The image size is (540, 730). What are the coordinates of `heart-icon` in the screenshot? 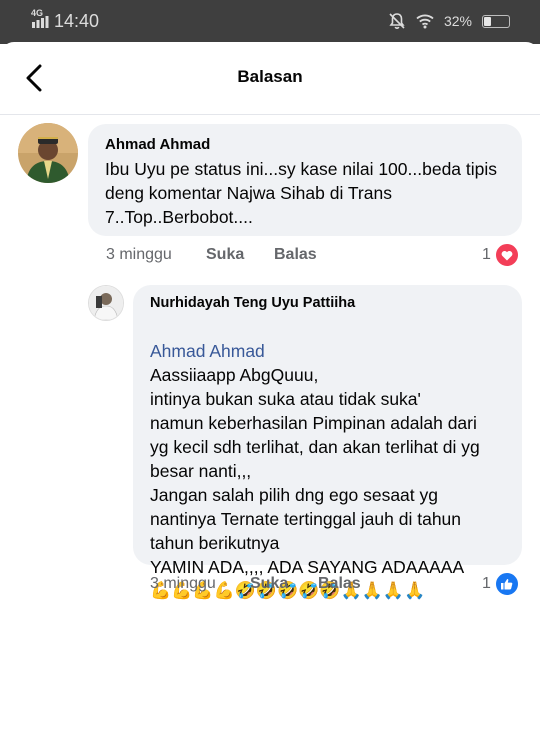 It's located at (506, 255).